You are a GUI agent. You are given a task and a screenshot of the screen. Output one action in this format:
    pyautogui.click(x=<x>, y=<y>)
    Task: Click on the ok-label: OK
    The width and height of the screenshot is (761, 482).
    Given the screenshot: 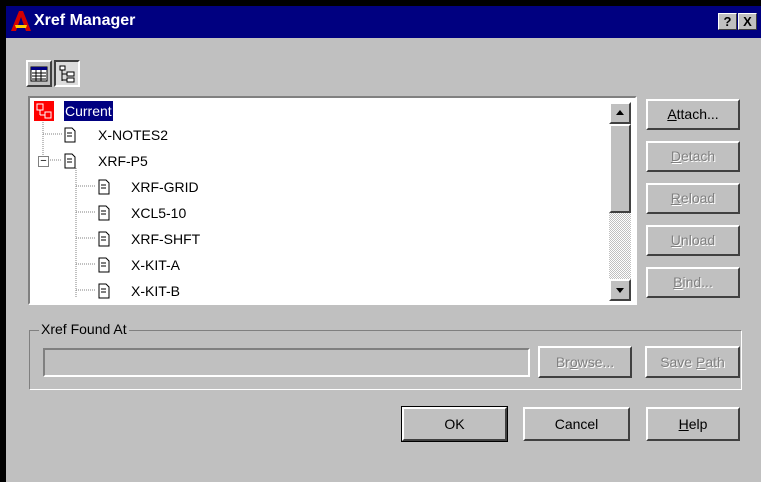 What is the action you would take?
    pyautogui.click(x=454, y=424)
    